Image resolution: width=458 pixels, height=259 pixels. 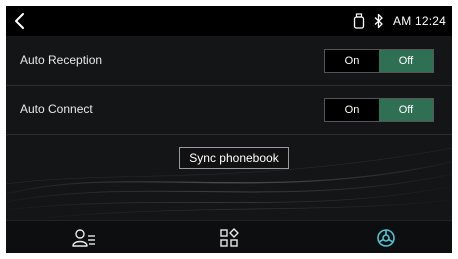 I want to click on apps-icon, so click(x=229, y=237).